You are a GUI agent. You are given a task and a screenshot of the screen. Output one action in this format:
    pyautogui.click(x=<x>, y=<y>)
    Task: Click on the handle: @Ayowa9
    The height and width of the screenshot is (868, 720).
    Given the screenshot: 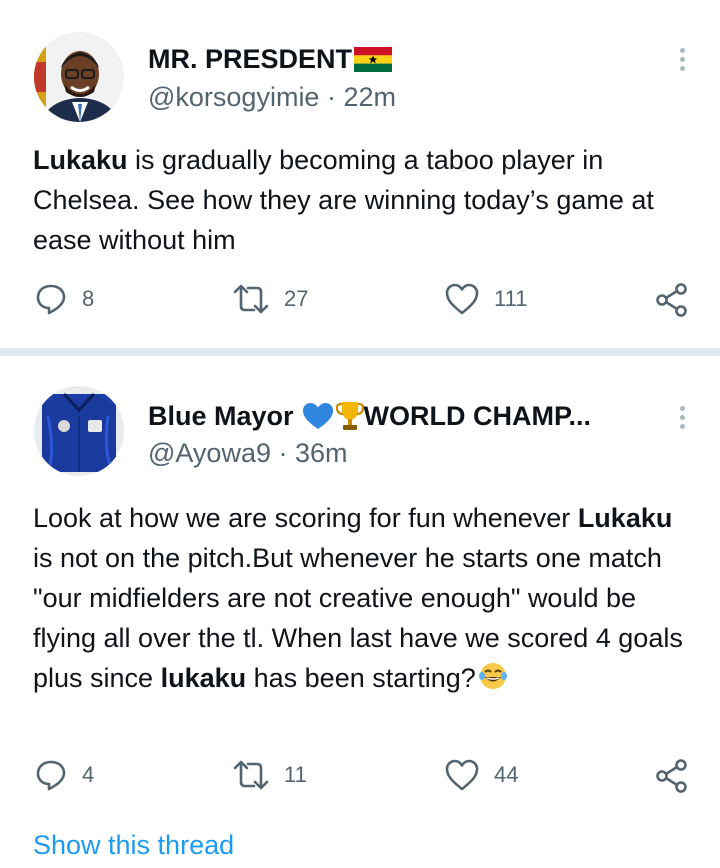 What is the action you would take?
    pyautogui.click(x=209, y=453)
    